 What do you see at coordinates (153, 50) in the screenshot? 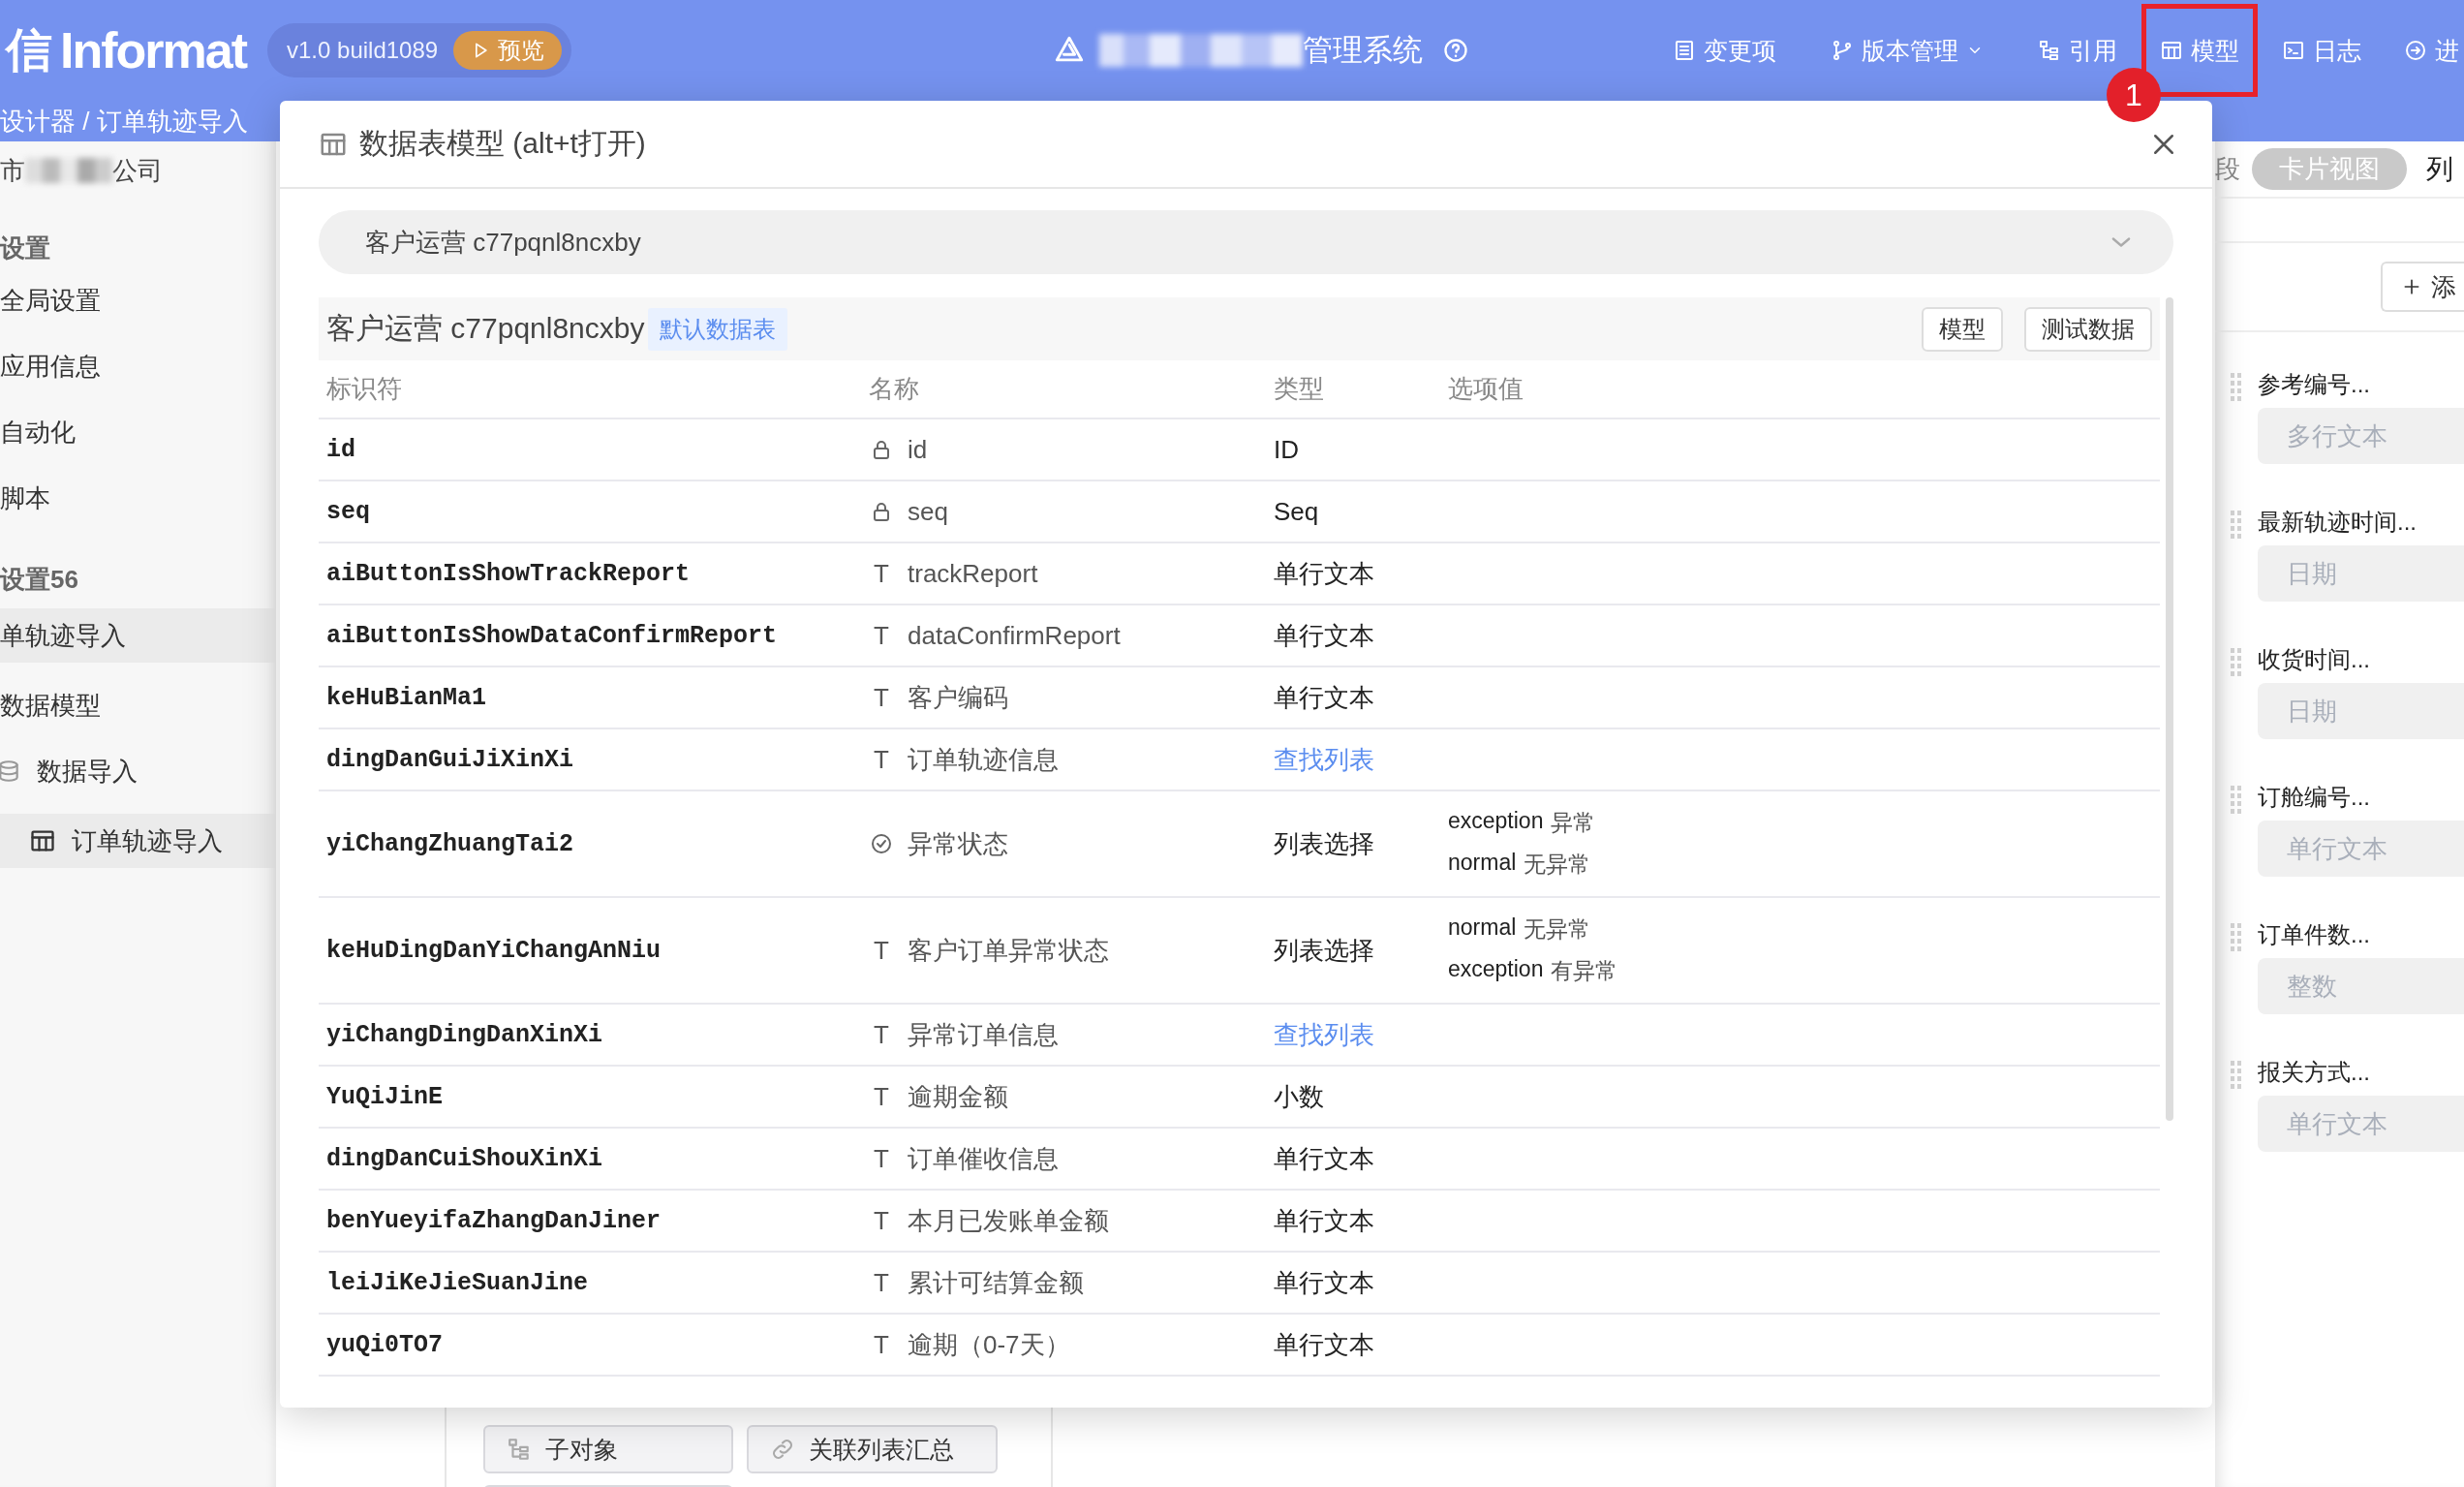
I see `logo: Informat` at bounding box center [153, 50].